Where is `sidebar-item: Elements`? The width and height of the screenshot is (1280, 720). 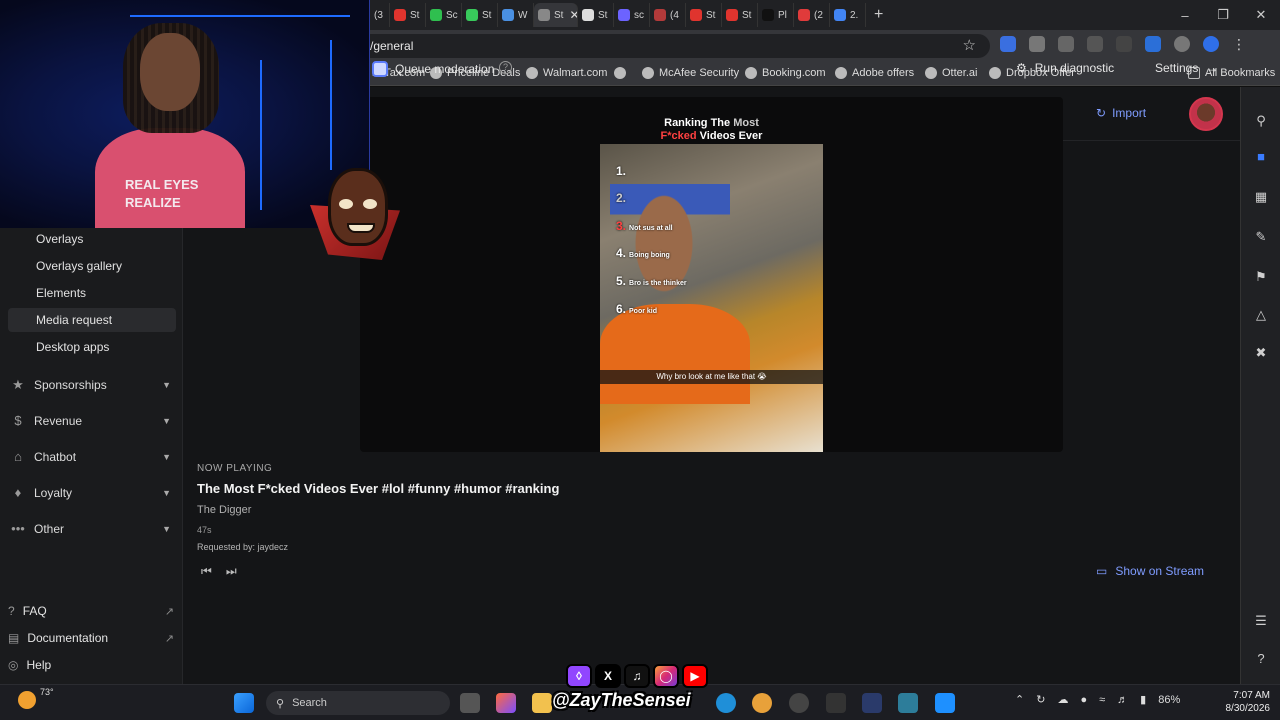
sidebar-item: Elements is located at coordinates (92, 293).